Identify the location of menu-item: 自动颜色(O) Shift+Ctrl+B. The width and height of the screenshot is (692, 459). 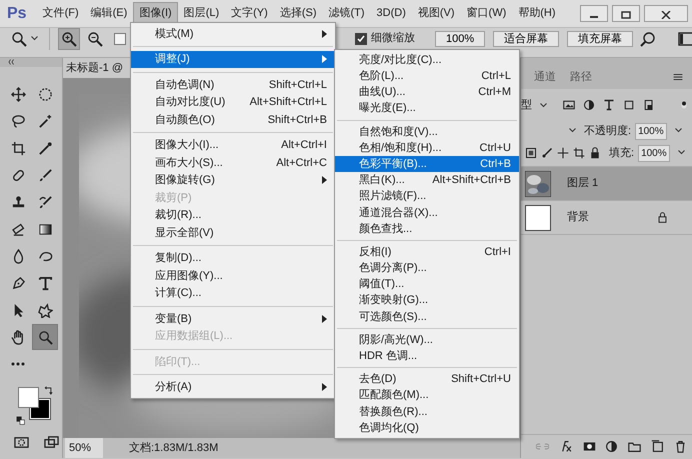
(233, 119).